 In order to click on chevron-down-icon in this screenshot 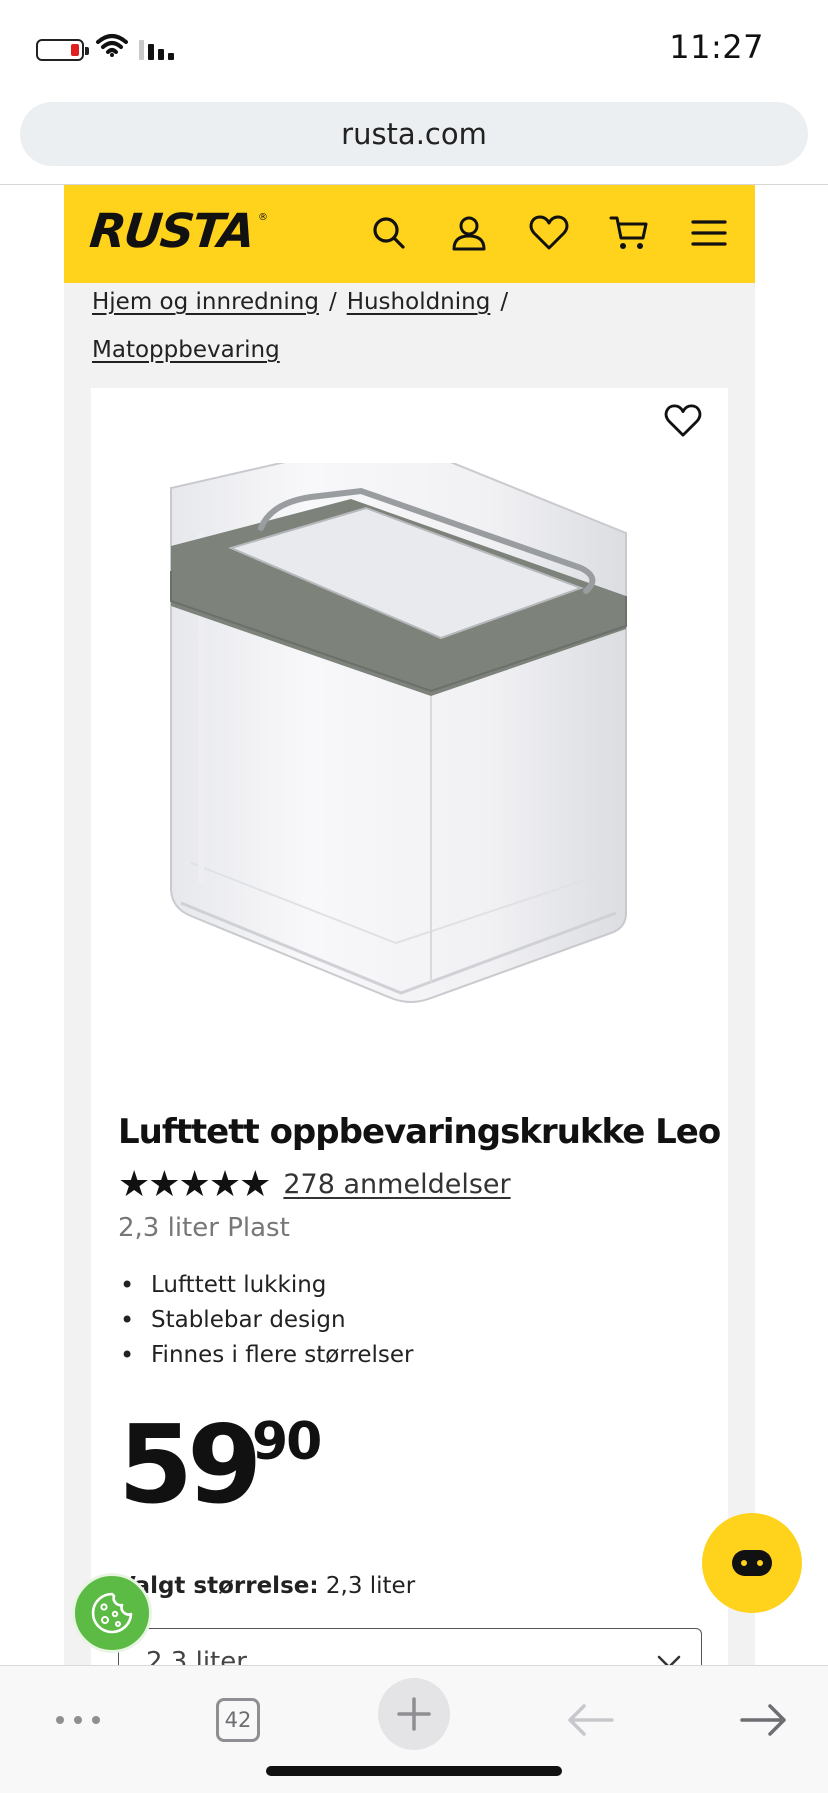, I will do `click(669, 1660)`.